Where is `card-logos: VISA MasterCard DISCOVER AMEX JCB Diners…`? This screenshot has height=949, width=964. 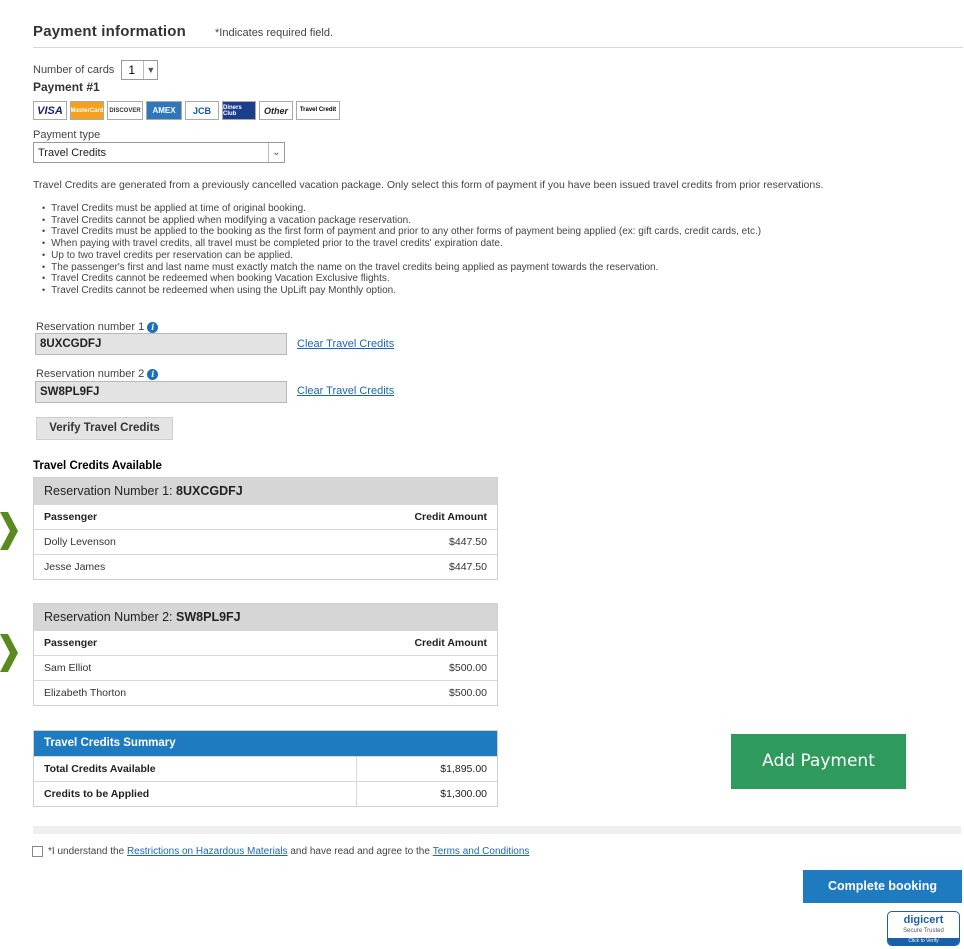 card-logos: VISA MasterCard DISCOVER AMEX JCB Diners… is located at coordinates (186, 110).